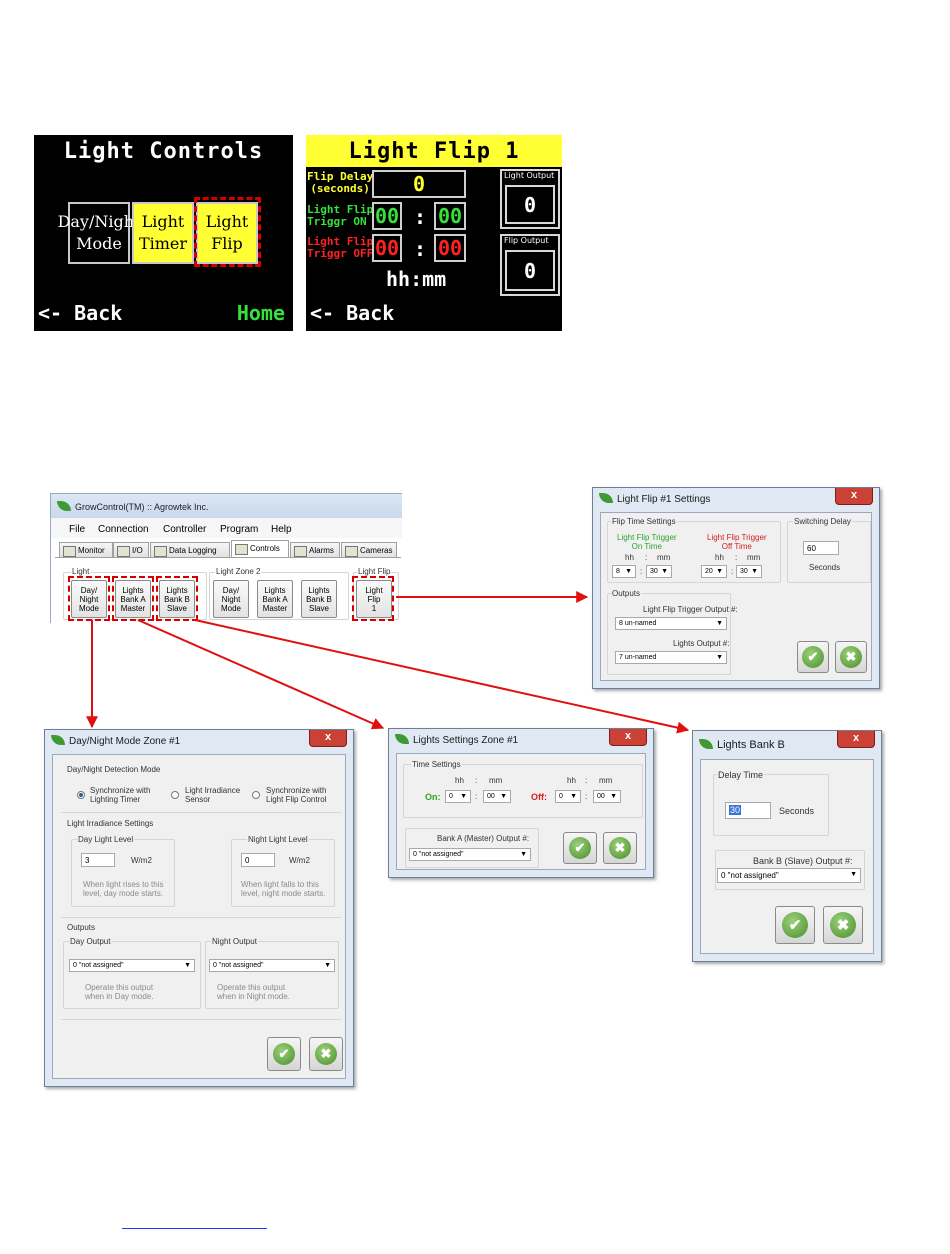  I want to click on radio-light-flip-label: Synchronize with Light Flip Control, so click(296, 795).